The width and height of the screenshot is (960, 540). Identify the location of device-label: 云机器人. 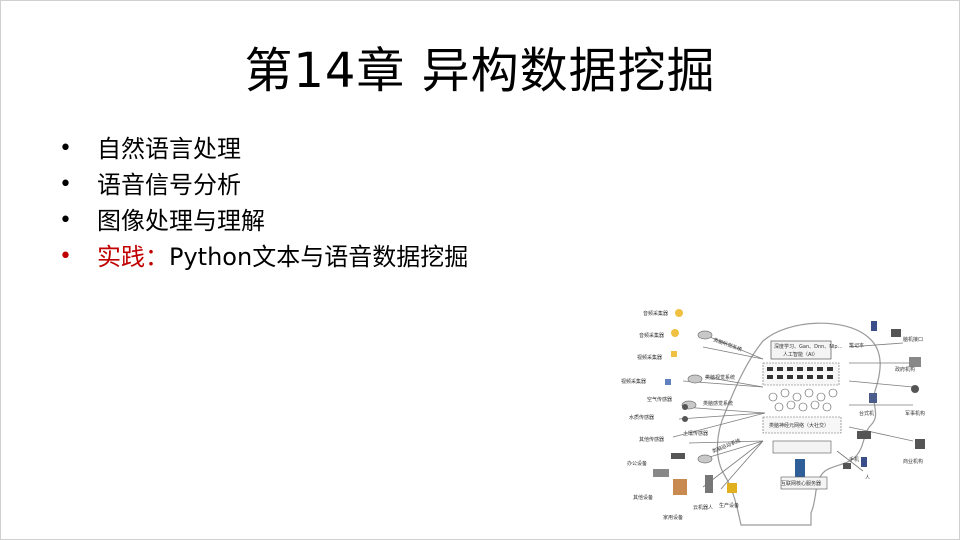
(703, 507).